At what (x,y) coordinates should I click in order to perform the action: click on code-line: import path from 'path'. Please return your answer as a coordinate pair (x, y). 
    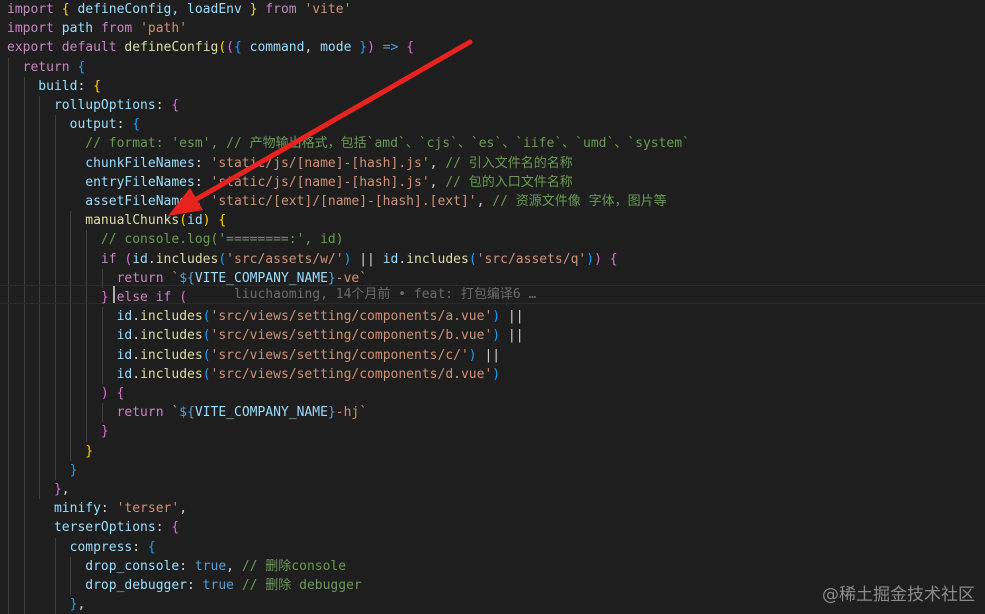
    Looking at the image, I should click on (97, 28).